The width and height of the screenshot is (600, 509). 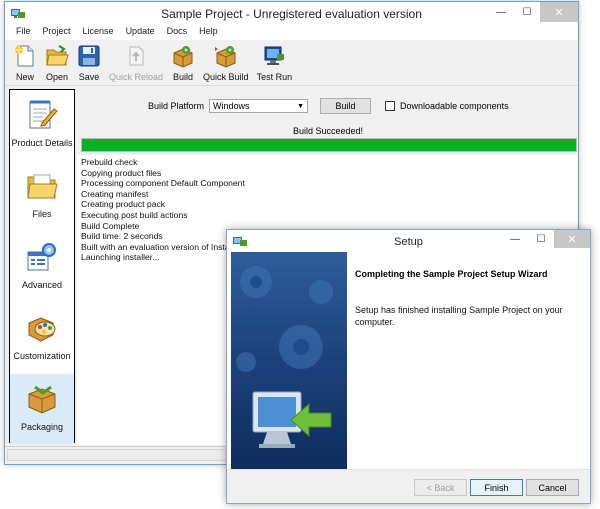 I want to click on sidebar-item-advanced: Advanced, so click(x=42, y=267).